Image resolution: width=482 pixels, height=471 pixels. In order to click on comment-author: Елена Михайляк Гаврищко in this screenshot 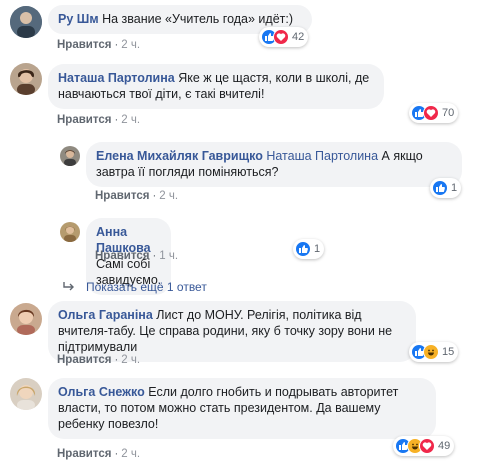, I will do `click(179, 156)`.